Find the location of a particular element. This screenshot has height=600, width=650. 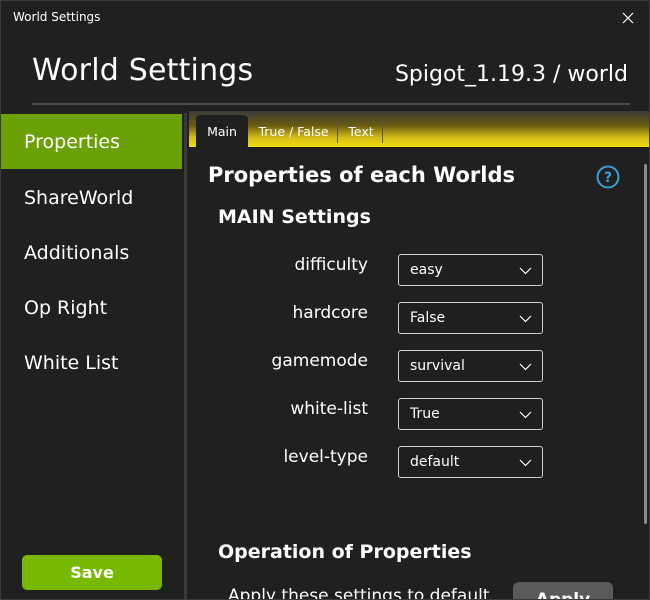

tab-main: Main is located at coordinates (222, 131).